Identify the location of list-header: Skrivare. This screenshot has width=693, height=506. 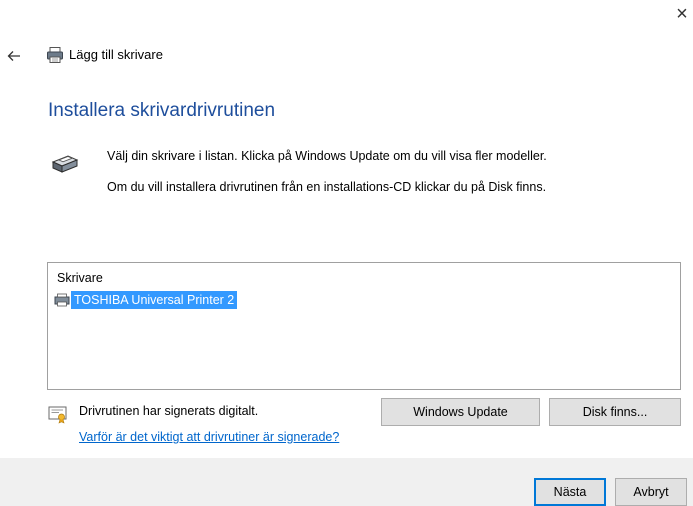
(80, 278).